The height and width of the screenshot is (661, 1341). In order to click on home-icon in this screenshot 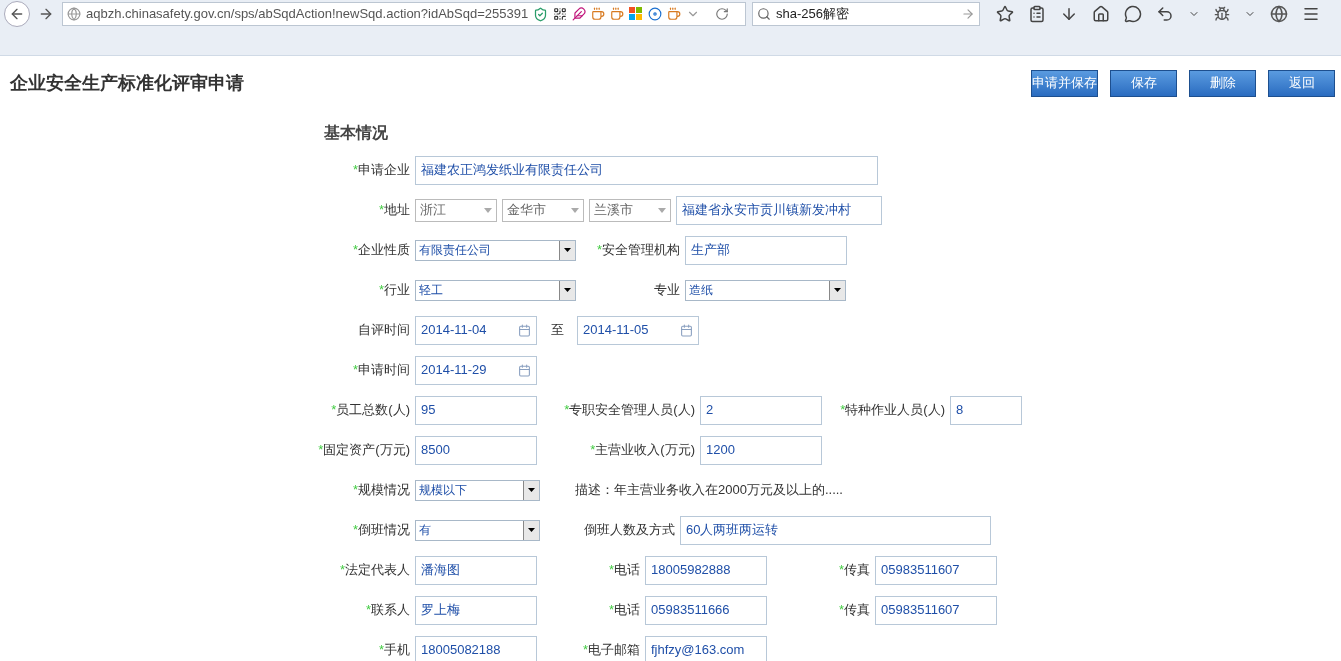, I will do `click(1101, 14)`.